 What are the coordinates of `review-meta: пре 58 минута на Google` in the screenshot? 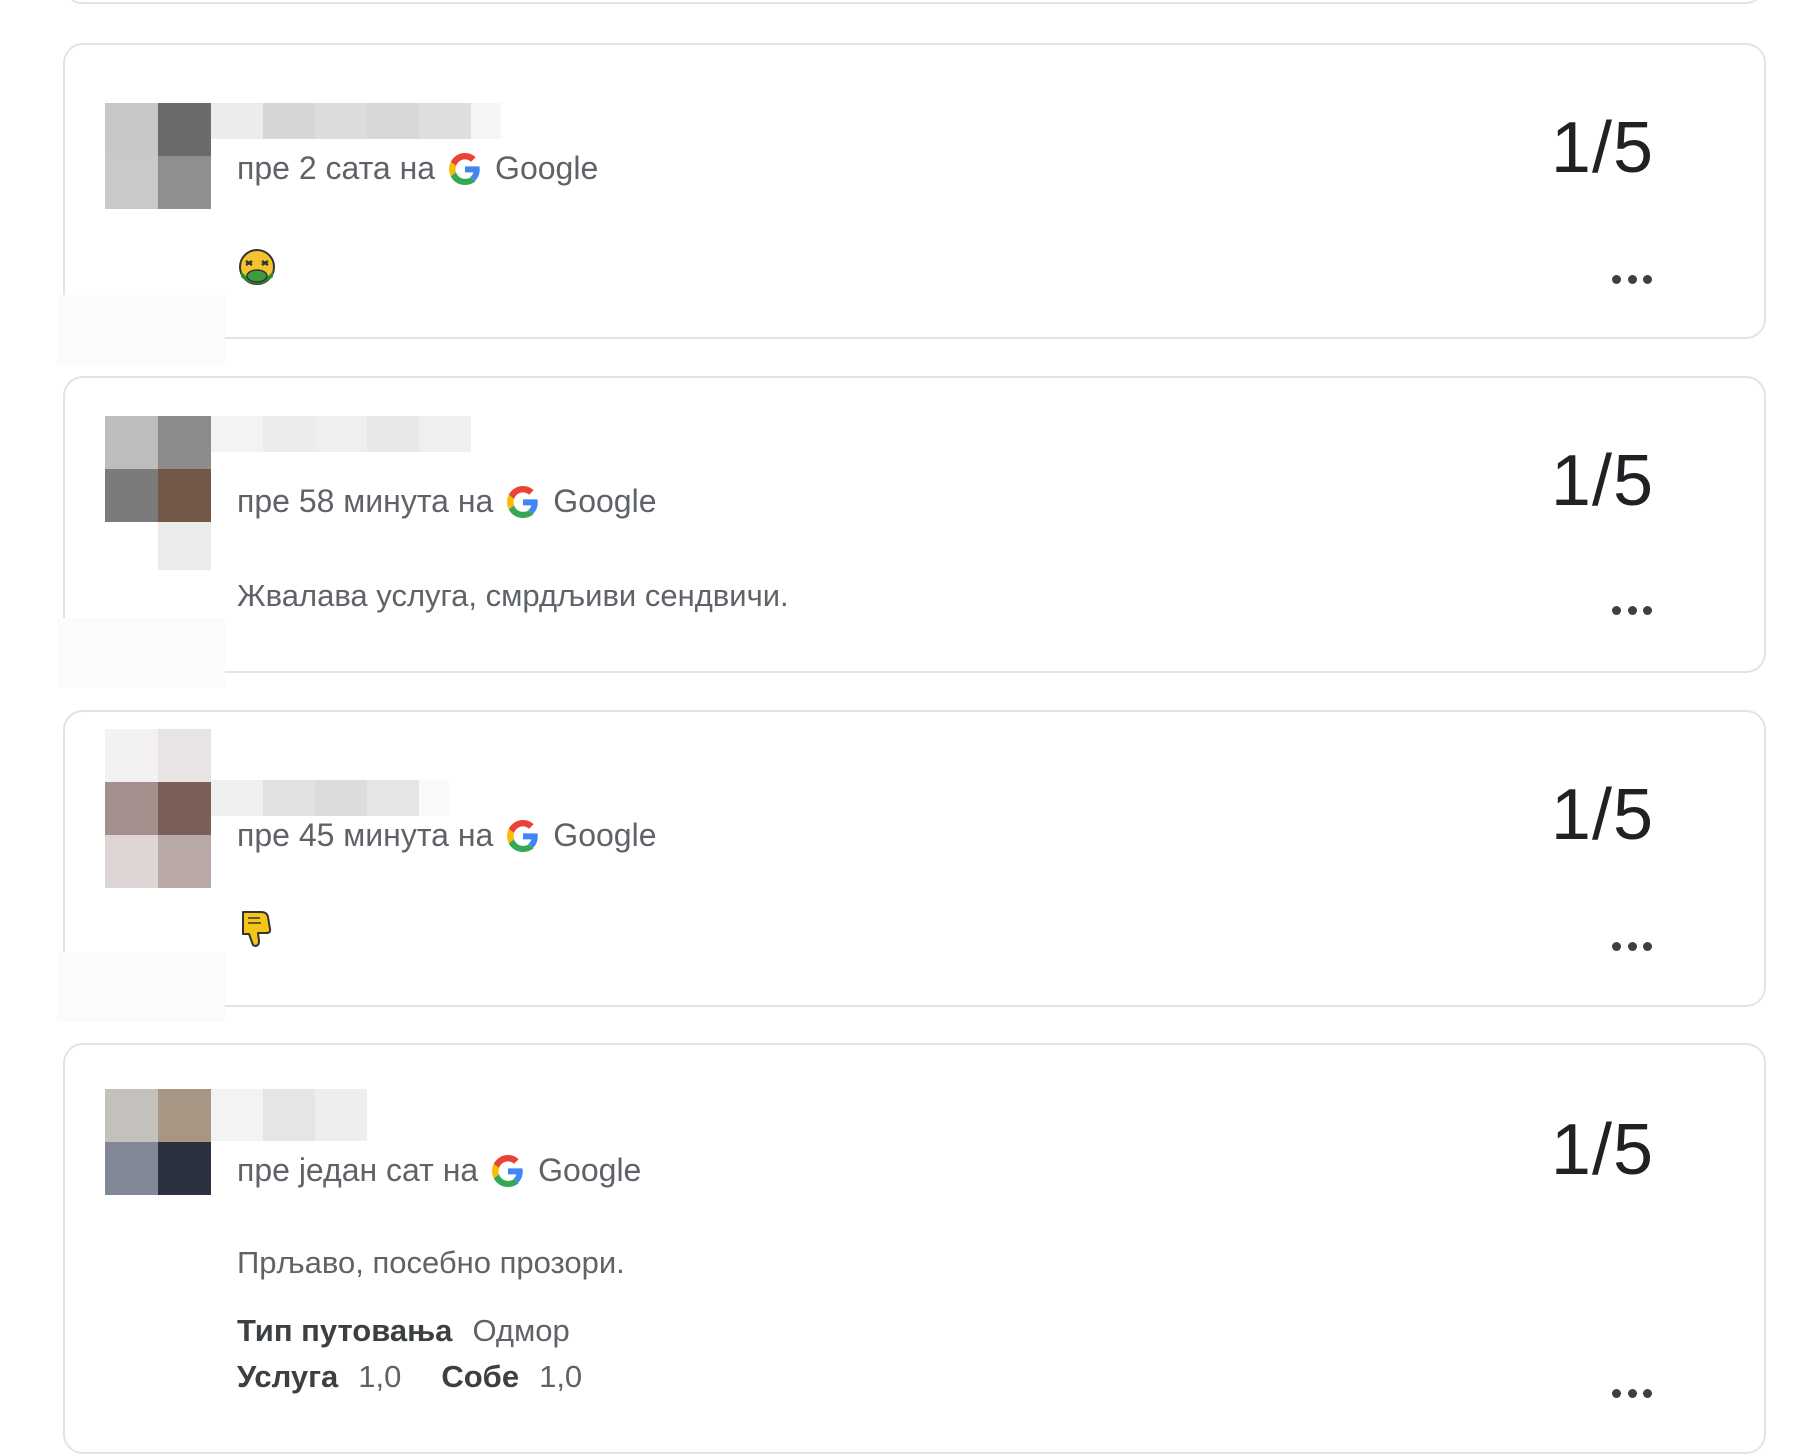 It's located at (446, 501).